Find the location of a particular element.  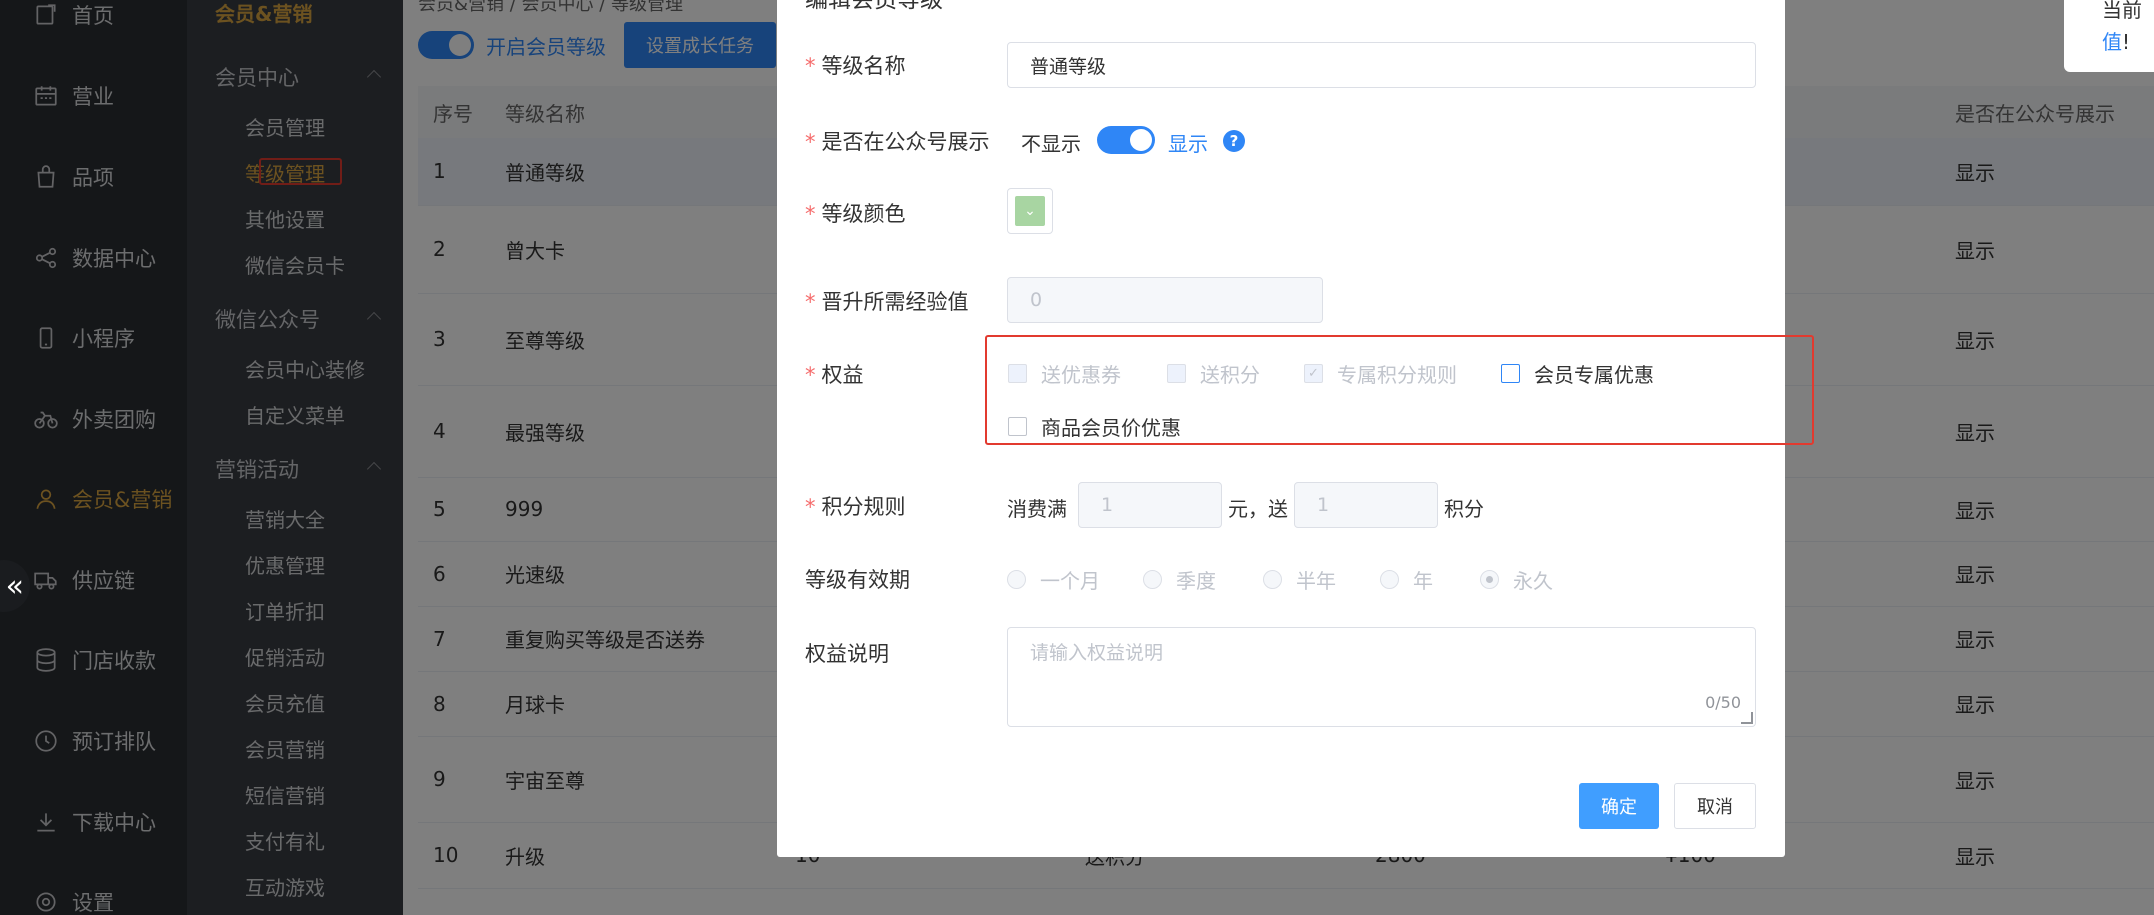

perm-points-checkbox: 送积分 is located at coordinates (1213, 373).